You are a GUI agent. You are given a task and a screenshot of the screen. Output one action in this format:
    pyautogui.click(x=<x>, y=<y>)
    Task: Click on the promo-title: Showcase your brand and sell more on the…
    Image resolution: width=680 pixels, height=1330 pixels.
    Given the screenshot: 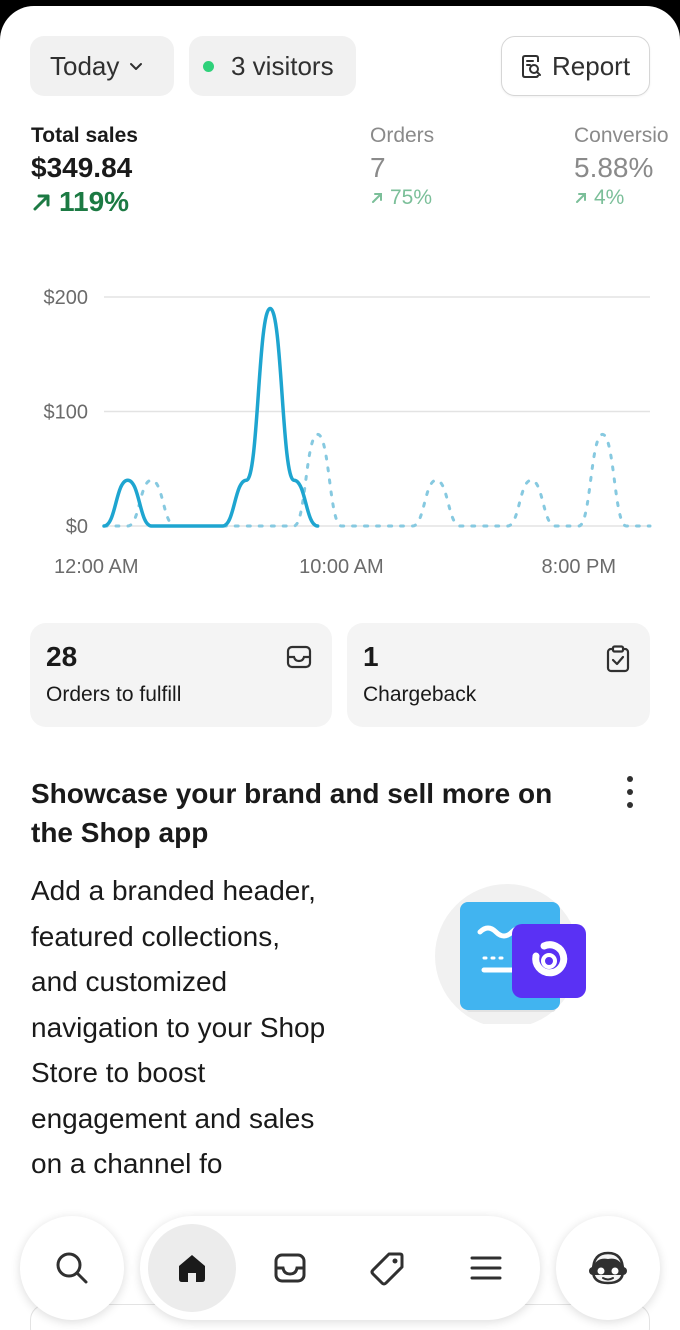 What is the action you would take?
    pyautogui.click(x=292, y=813)
    